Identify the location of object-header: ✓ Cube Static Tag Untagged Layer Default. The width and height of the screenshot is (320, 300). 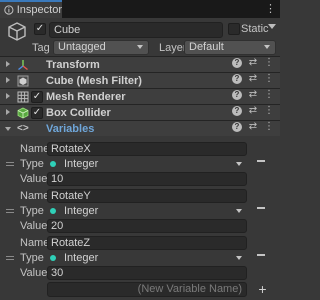
(140, 37).